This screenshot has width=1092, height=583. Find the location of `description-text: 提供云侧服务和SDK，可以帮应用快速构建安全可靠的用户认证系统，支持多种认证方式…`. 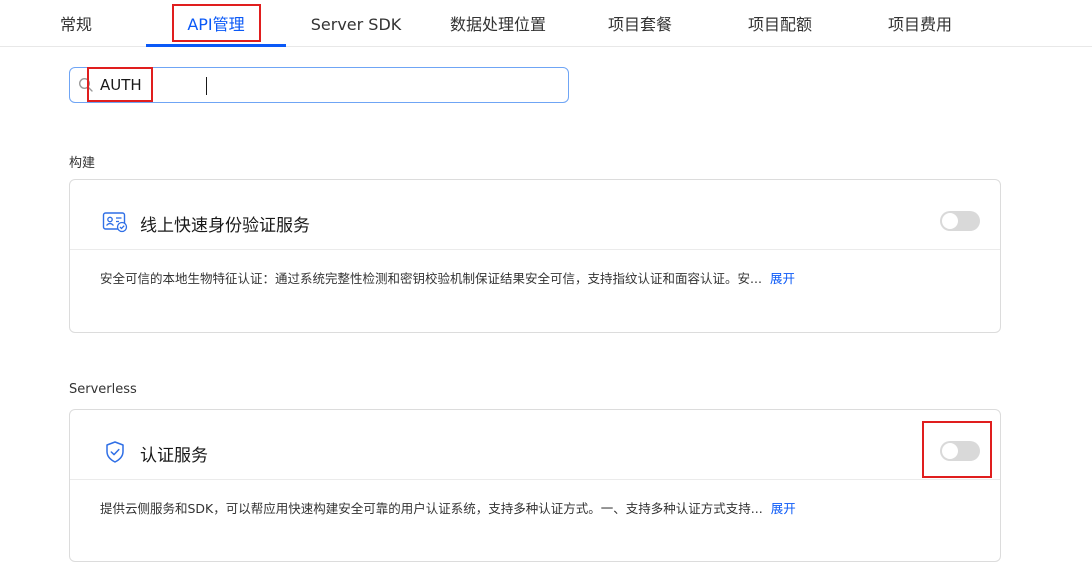

description-text: 提供云侧服务和SDK，可以帮应用快速构建安全可靠的用户认证系统，支持多种认证方式… is located at coordinates (431, 508).